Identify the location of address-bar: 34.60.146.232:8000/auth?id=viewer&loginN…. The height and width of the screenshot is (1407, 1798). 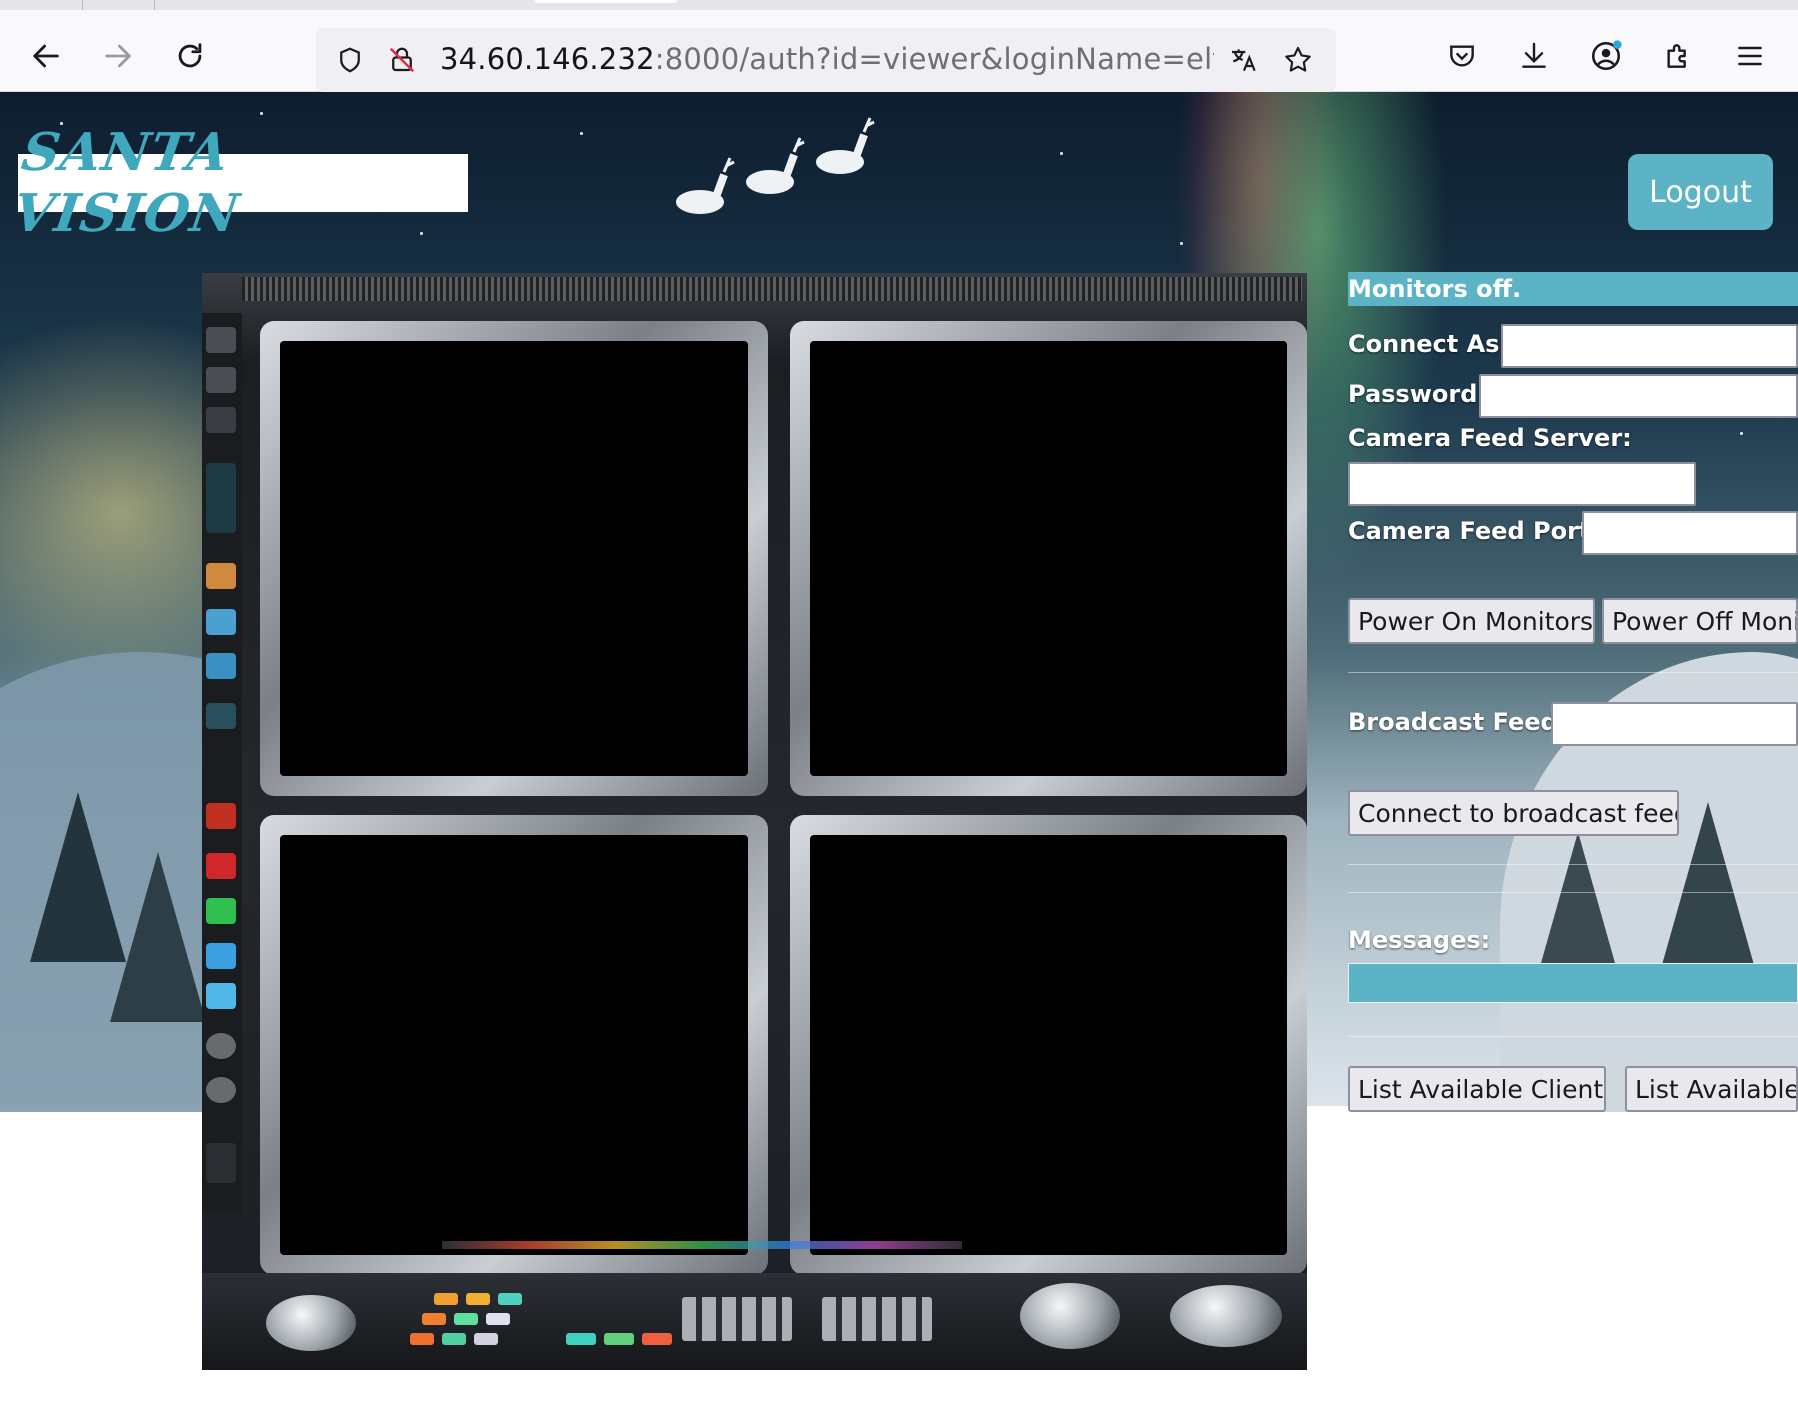
(826, 60).